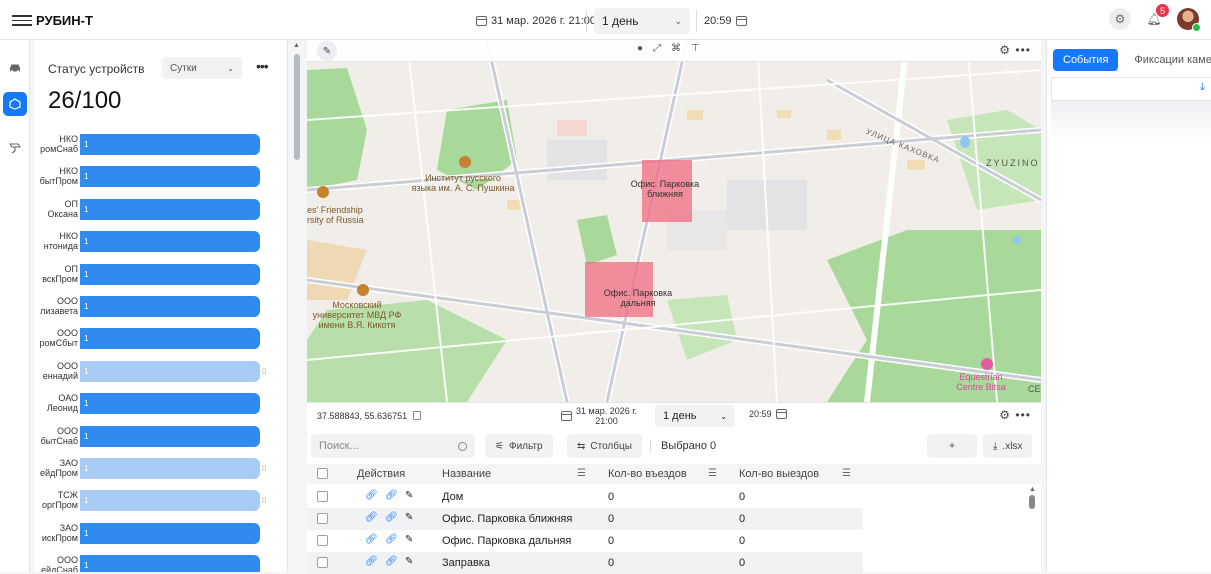  I want to click on camera-icon, so click(15, 148).